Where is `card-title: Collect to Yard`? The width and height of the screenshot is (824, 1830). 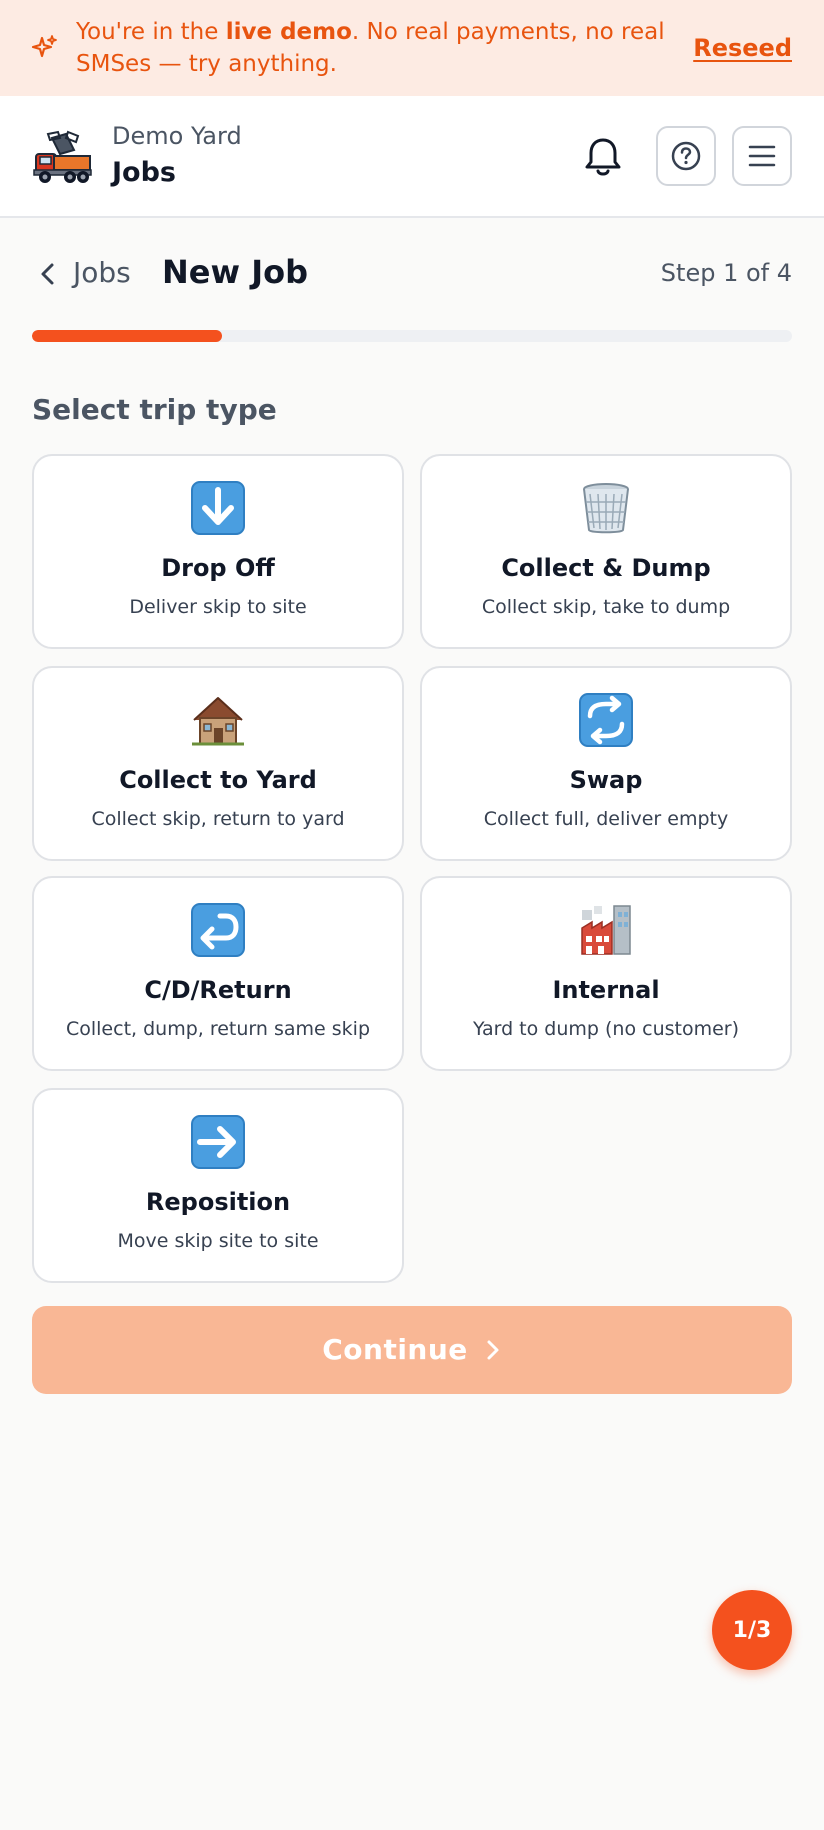
card-title: Collect to Yard is located at coordinates (218, 780).